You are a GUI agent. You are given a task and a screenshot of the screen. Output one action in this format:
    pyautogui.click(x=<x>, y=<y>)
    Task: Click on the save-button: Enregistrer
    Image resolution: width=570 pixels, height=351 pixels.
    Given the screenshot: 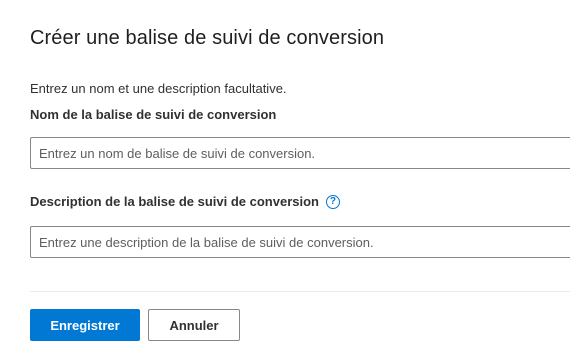 What is the action you would take?
    pyautogui.click(x=85, y=325)
    